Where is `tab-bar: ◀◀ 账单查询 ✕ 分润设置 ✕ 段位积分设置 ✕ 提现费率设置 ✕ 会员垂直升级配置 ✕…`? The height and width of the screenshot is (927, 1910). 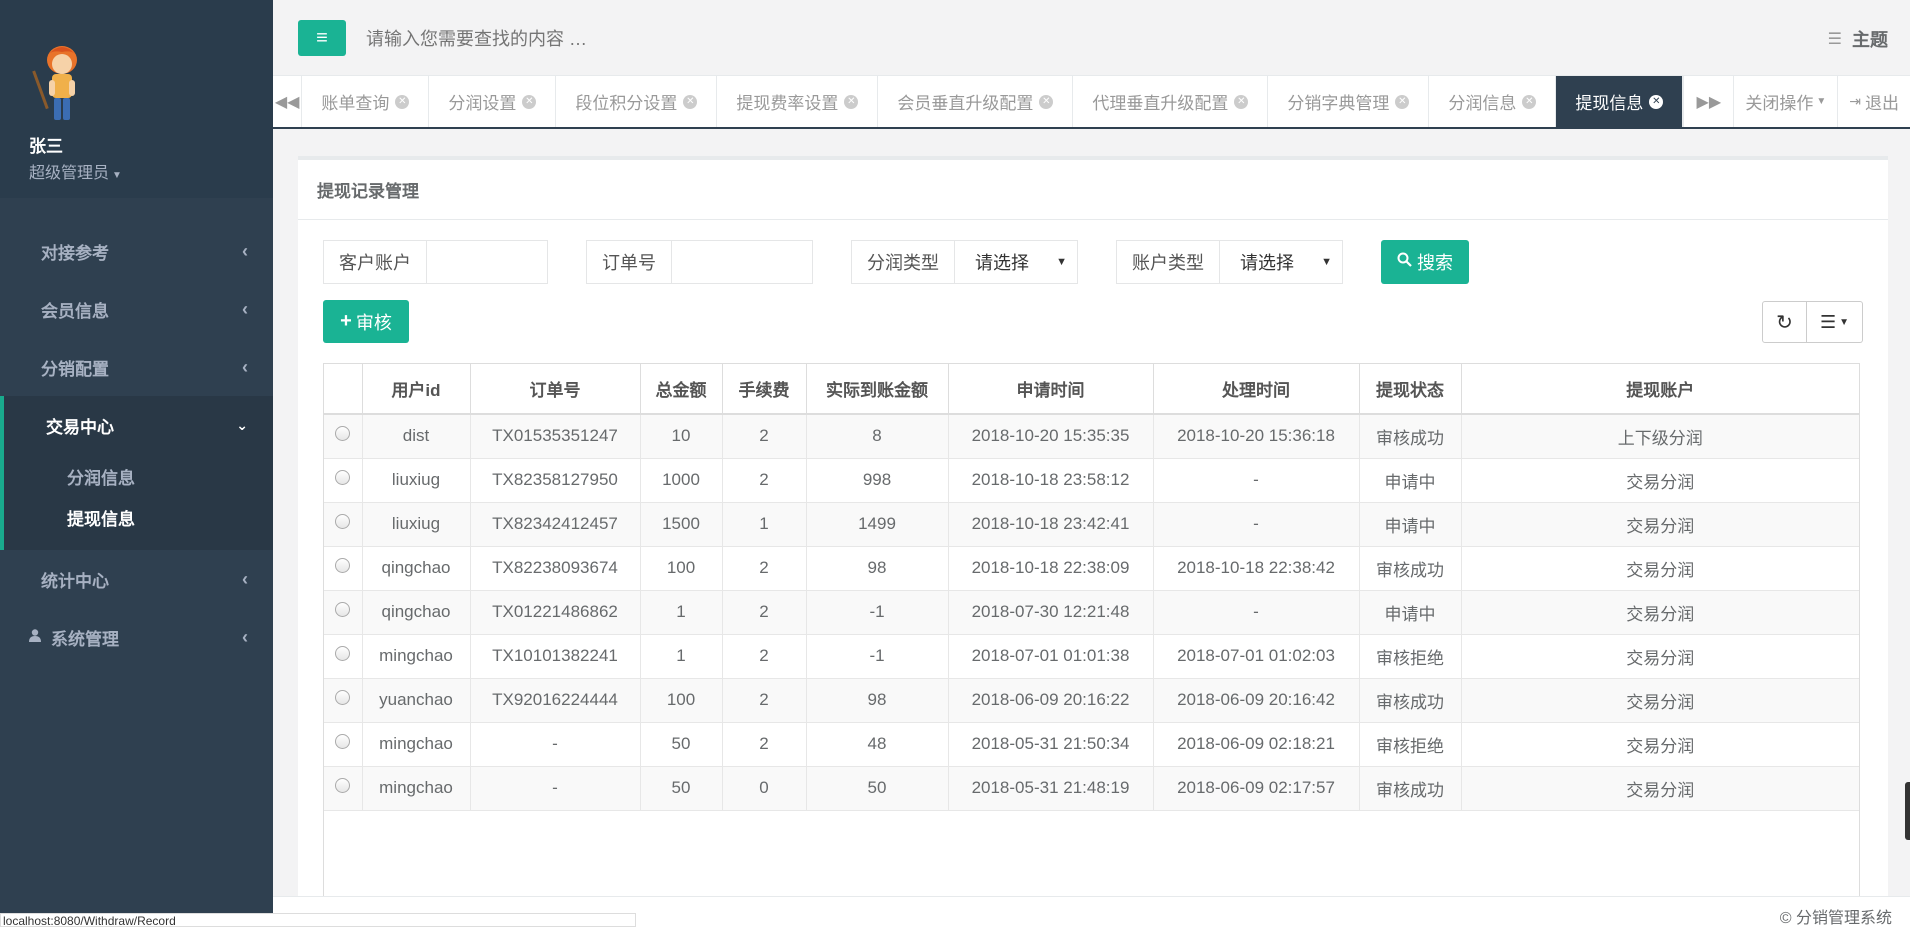 tab-bar: ◀◀ 账单查询 ✕ 分润设置 ✕ 段位积分设置 ✕ 提现费率设置 ✕ 会员垂直升级配置 ✕… is located at coordinates (1091, 102).